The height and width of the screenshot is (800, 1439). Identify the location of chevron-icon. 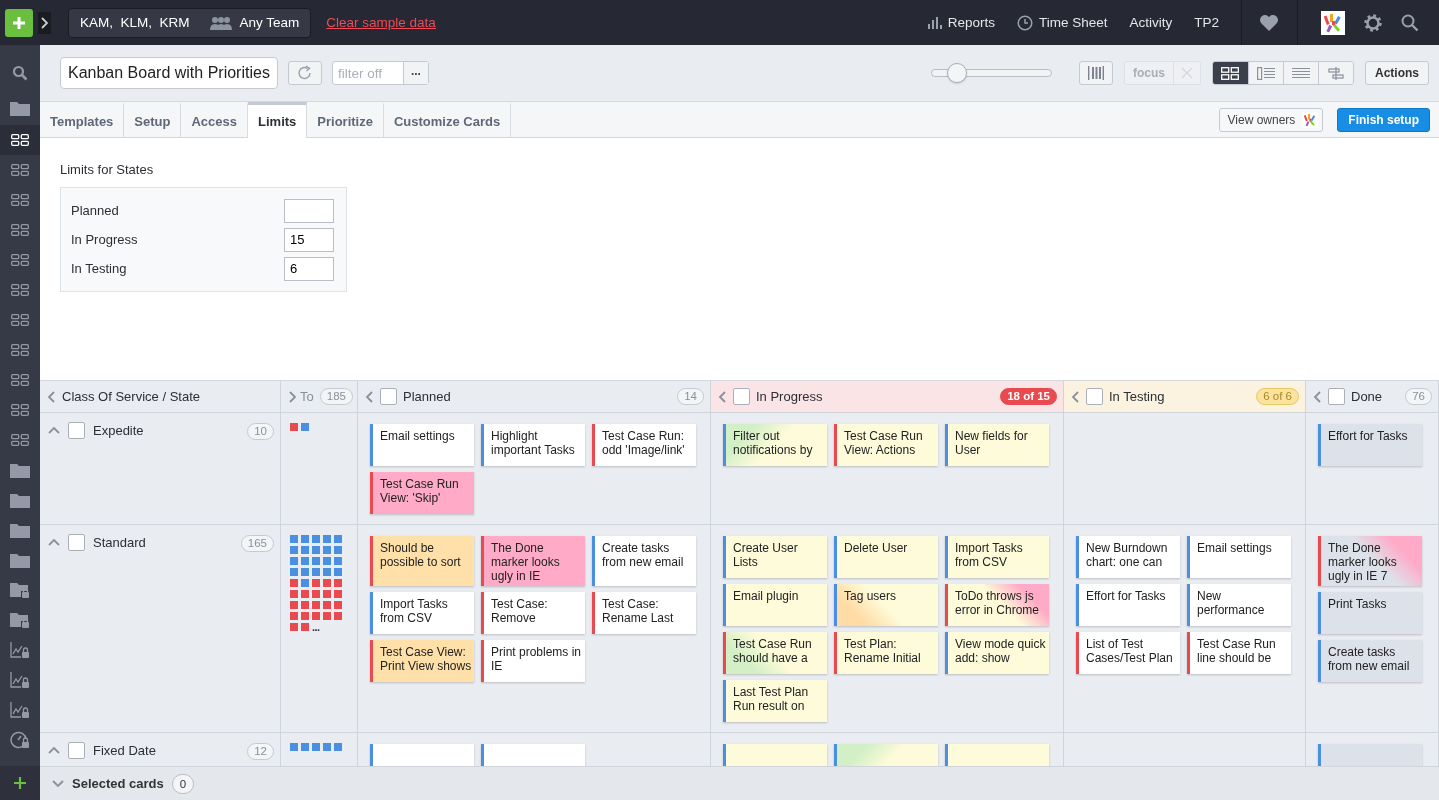
(44, 22).